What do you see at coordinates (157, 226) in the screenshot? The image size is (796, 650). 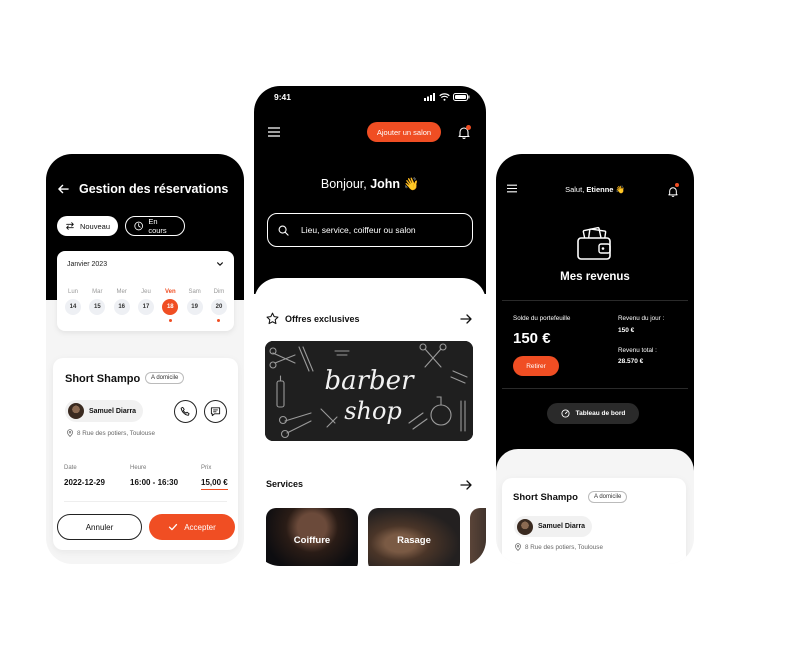 I see `filter-chip-label: En cours` at bounding box center [157, 226].